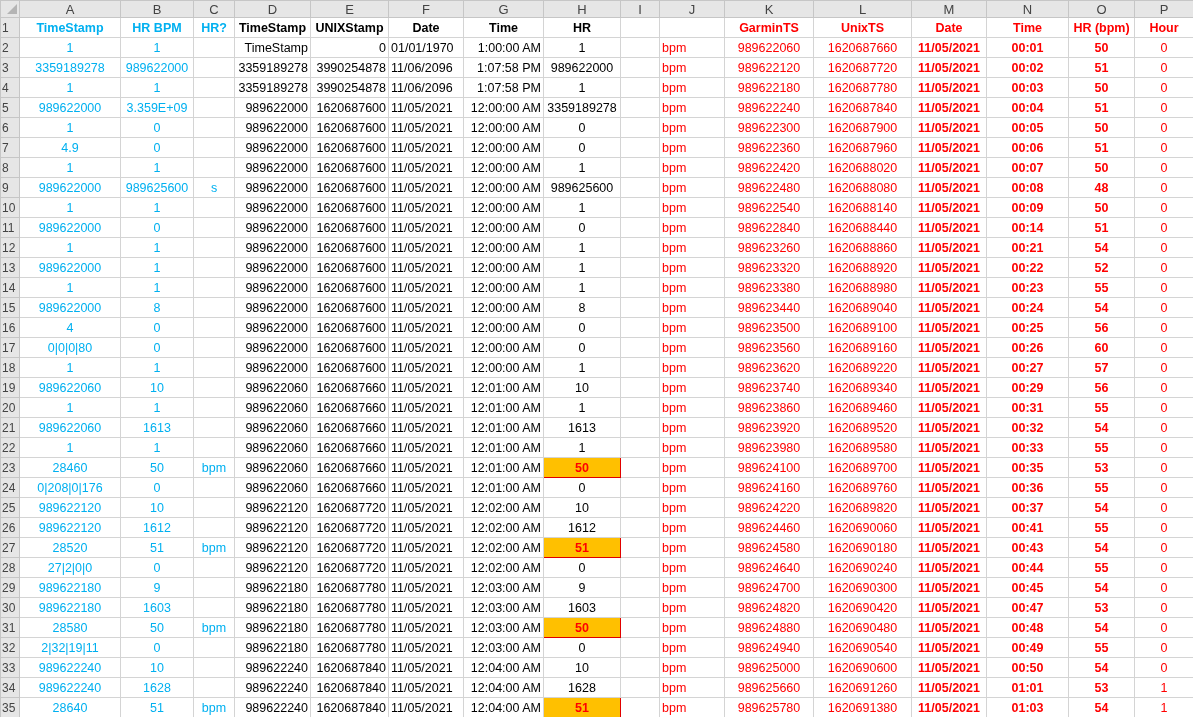  What do you see at coordinates (1027, 547) in the screenshot?
I see `table-cell: 00:43` at bounding box center [1027, 547].